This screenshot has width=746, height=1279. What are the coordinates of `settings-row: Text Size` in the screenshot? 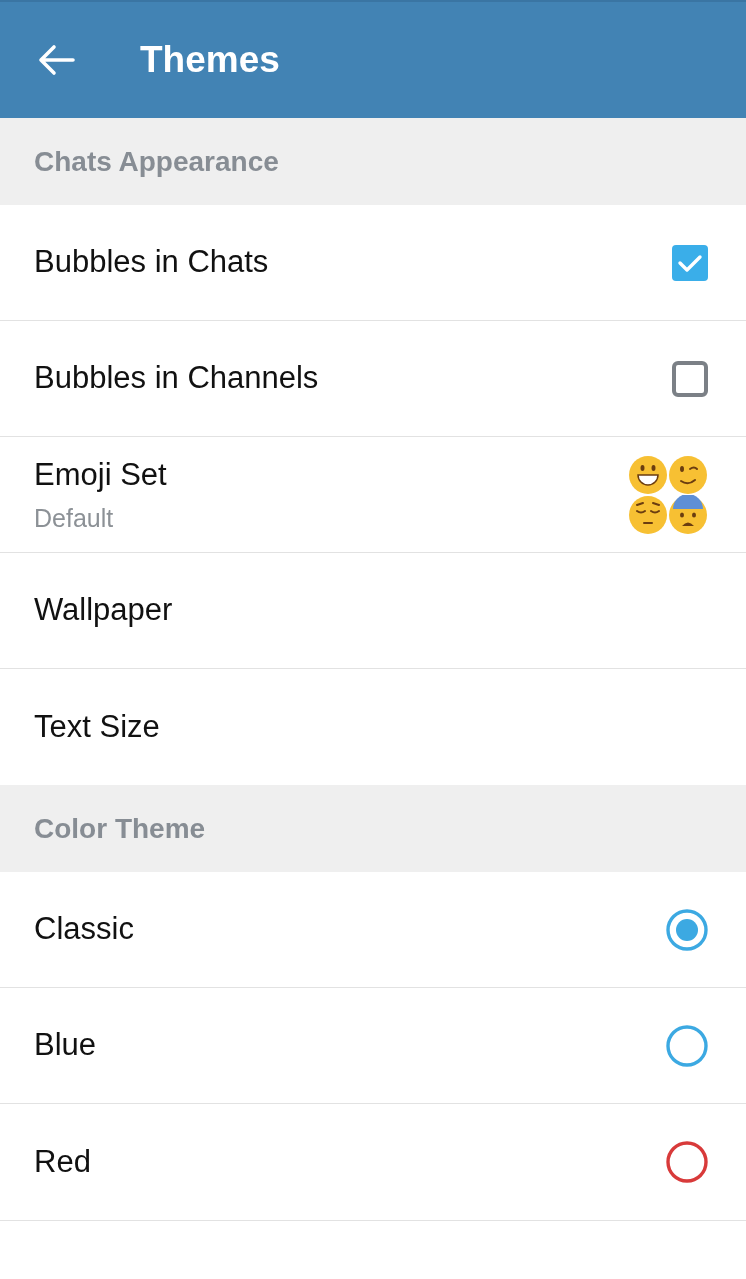 It's located at (373, 727).